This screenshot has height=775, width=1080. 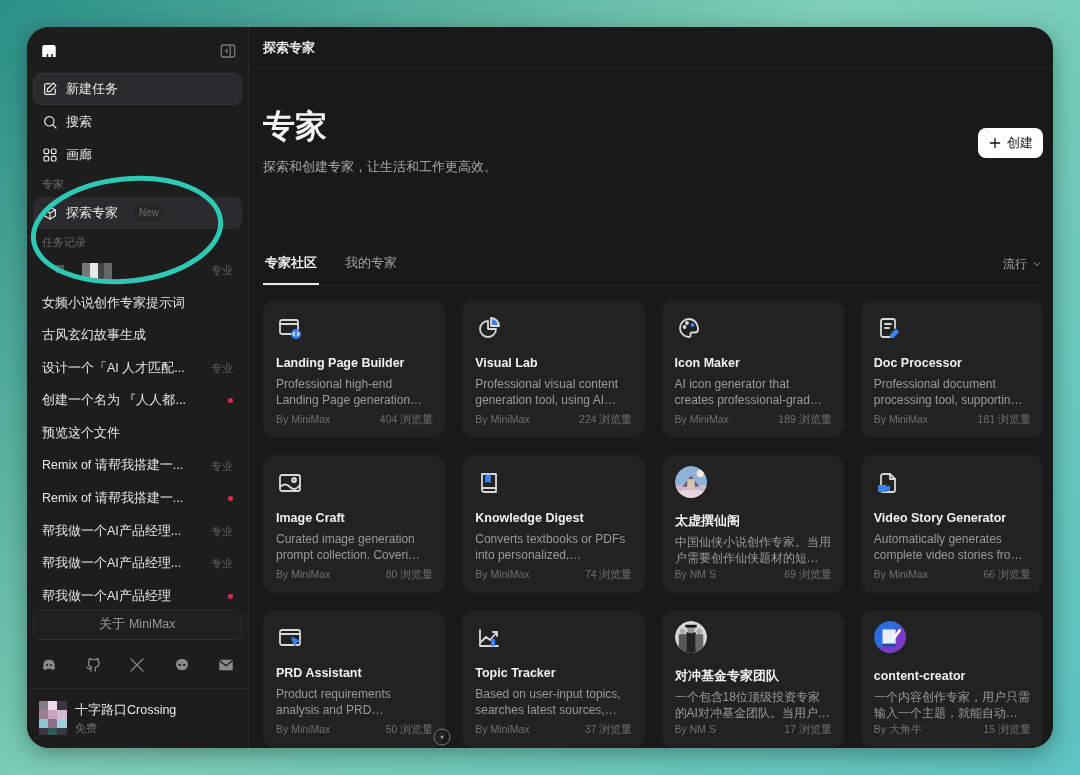 What do you see at coordinates (808, 575) in the screenshot?
I see `view-count: 69 浏览量` at bounding box center [808, 575].